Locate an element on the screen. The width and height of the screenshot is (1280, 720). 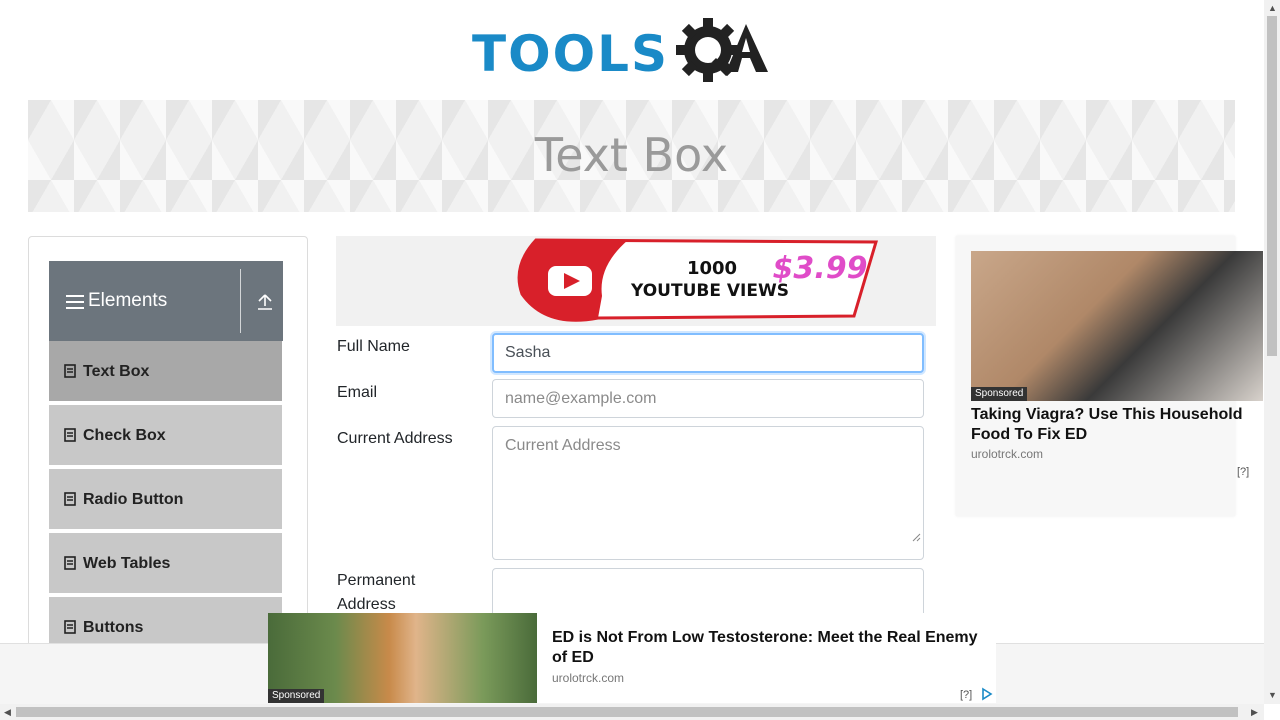
page-header-banner: Text Box is located at coordinates (631, 156).